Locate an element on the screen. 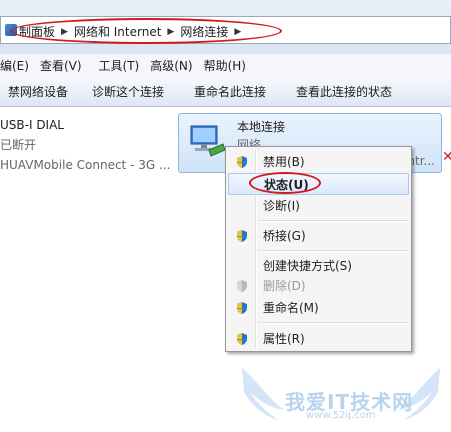 This screenshot has width=451, height=432. address-bar-area: 制面板 ▶ 网络和 Internet ▶ 网络连接 ▶ is located at coordinates (225, 27).